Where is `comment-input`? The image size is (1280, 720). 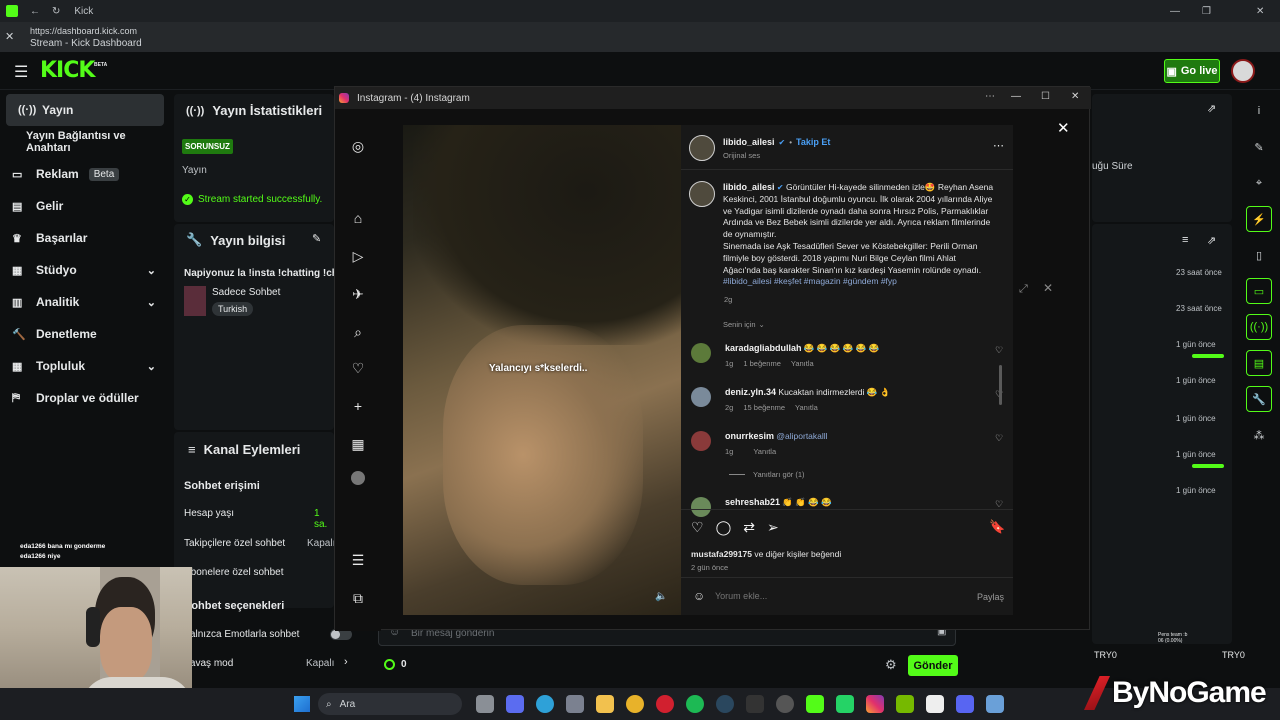
comment-input is located at coordinates (835, 596).